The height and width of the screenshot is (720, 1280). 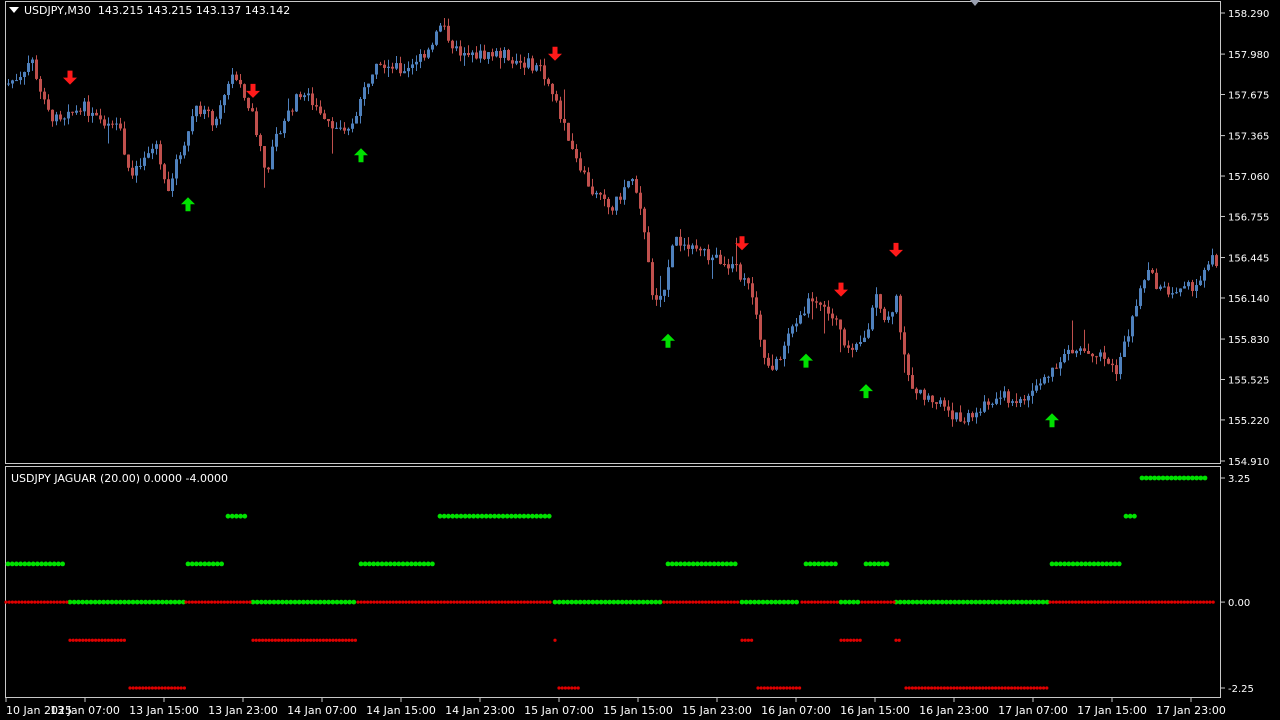 What do you see at coordinates (1248, 259) in the screenshot?
I see `price-label: 156.445` at bounding box center [1248, 259].